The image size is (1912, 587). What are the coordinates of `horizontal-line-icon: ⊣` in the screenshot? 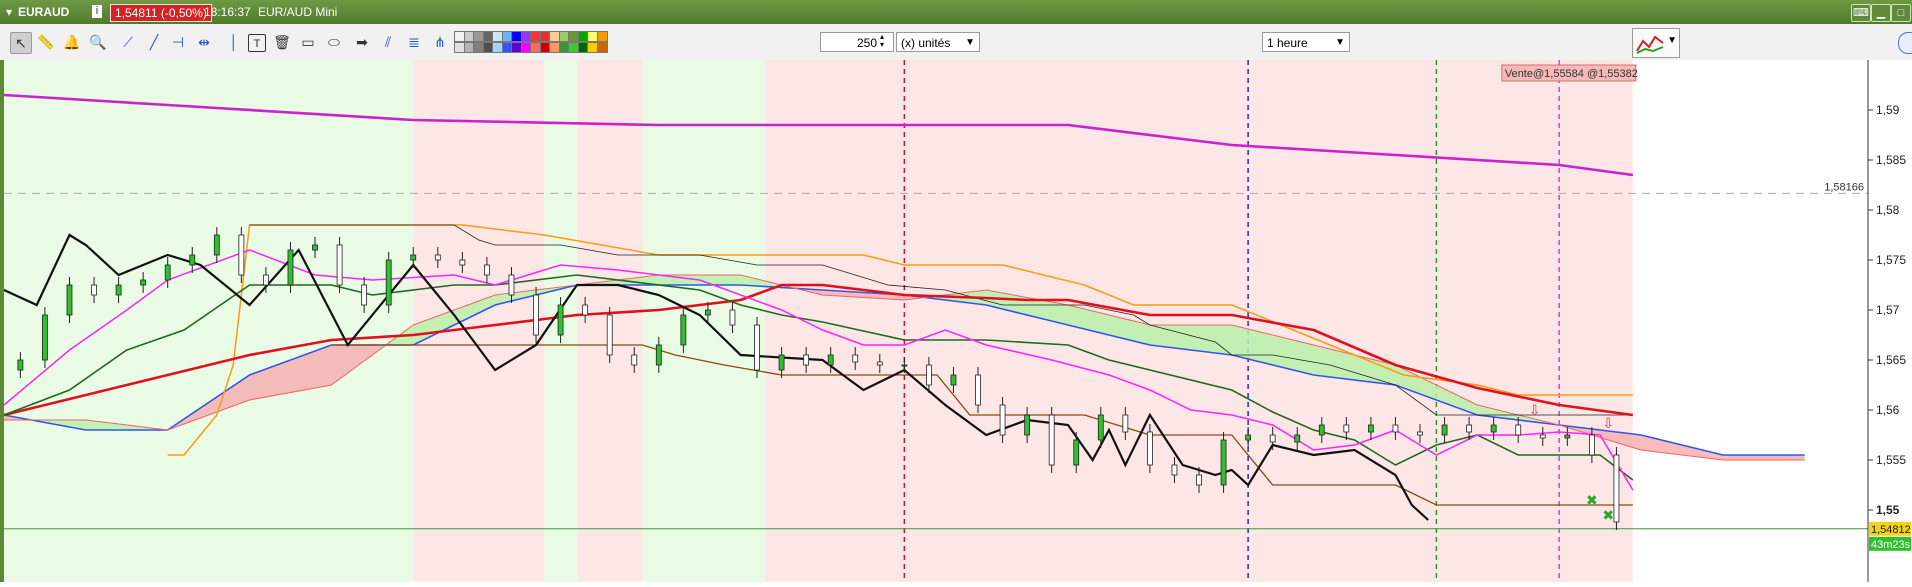 It's located at (178, 42).